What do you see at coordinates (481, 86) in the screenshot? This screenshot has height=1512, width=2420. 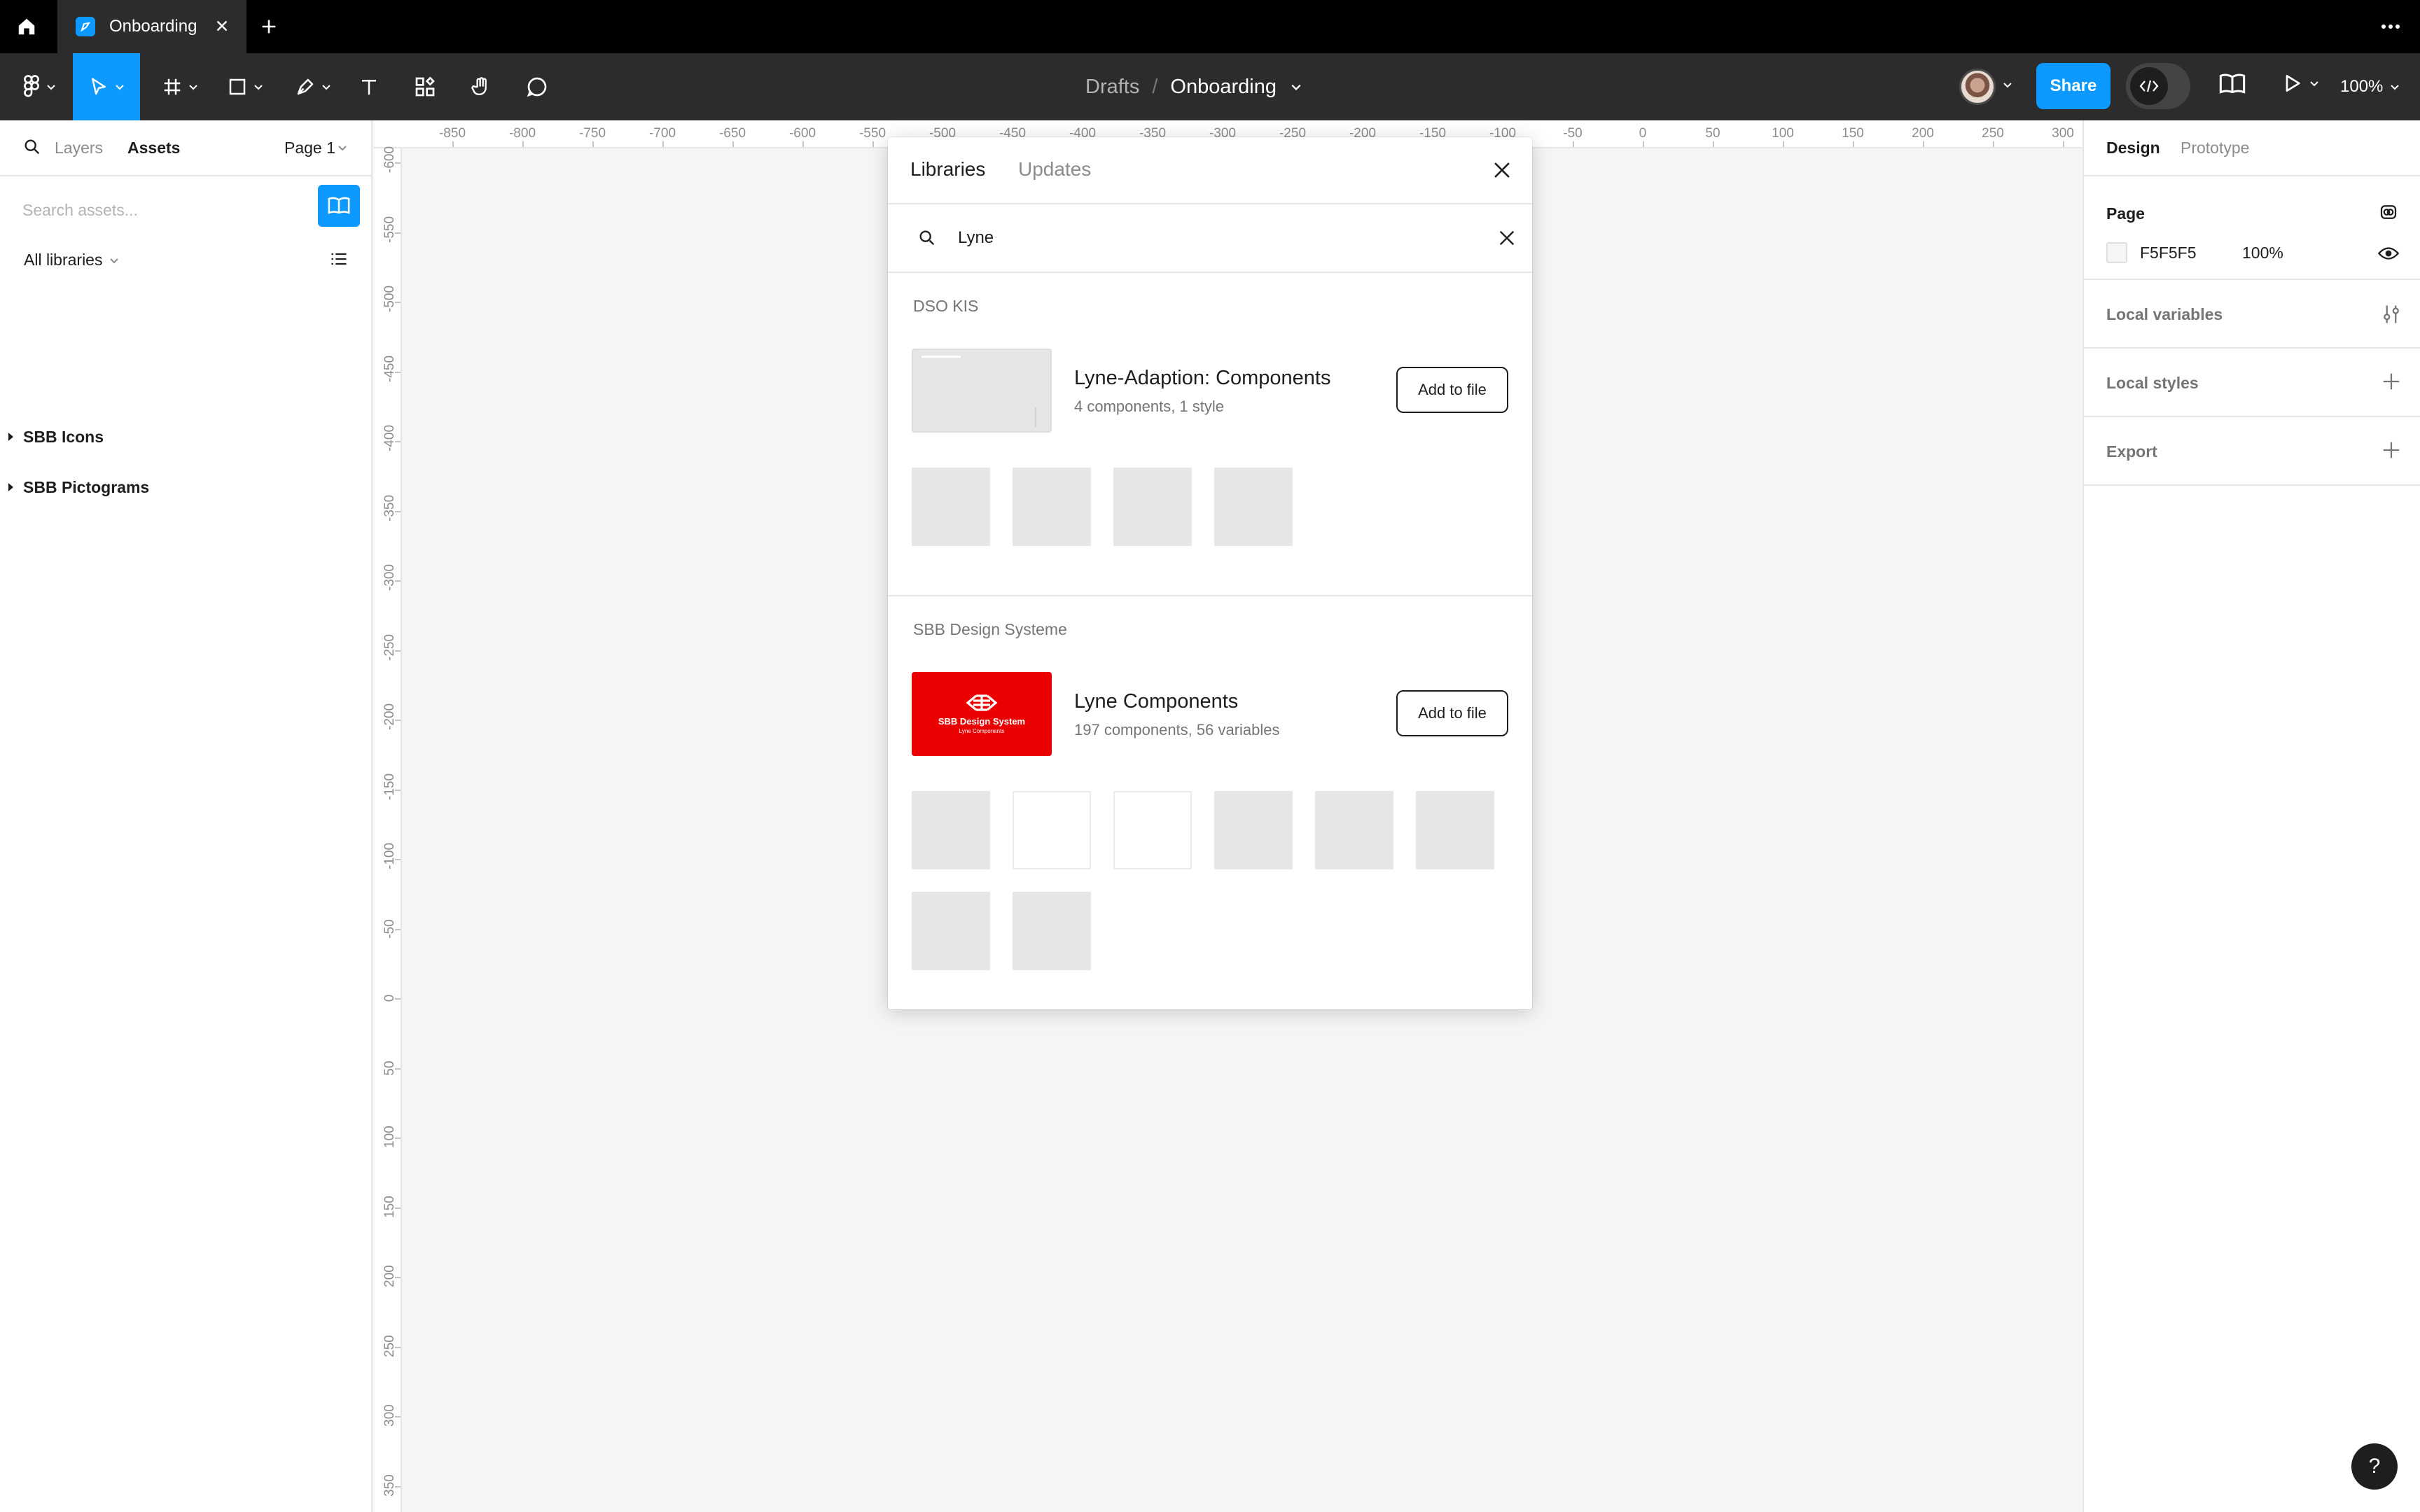 I see `hand-tool-button` at bounding box center [481, 86].